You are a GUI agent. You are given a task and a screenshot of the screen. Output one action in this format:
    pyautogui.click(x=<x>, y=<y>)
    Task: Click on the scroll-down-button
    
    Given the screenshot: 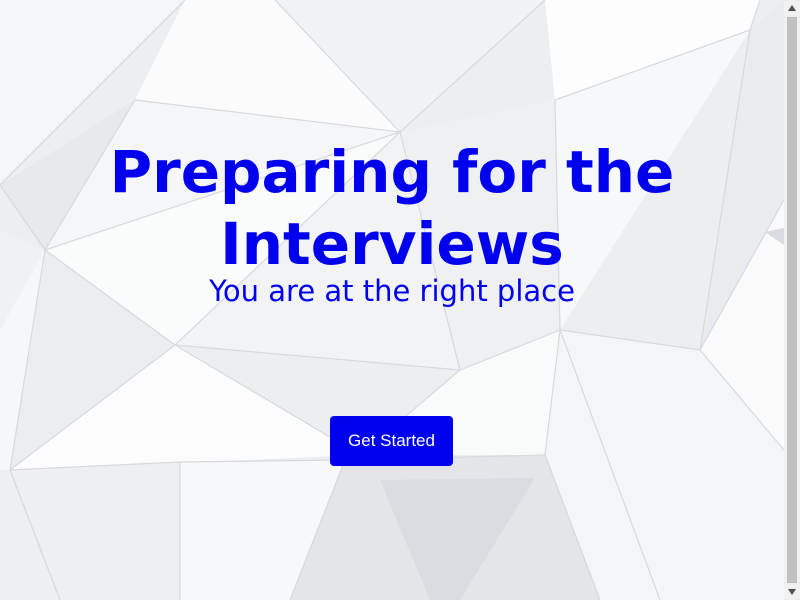 What is the action you would take?
    pyautogui.click(x=792, y=592)
    